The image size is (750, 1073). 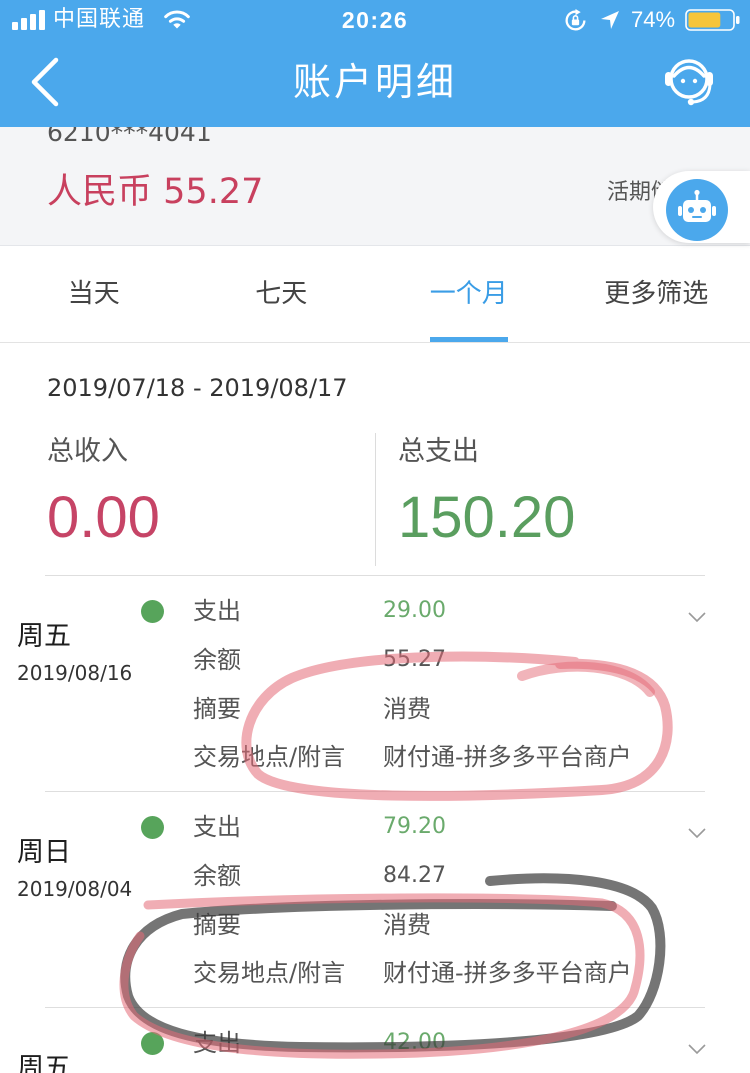 I want to click on tab-label: 当天, so click(x=93, y=294).